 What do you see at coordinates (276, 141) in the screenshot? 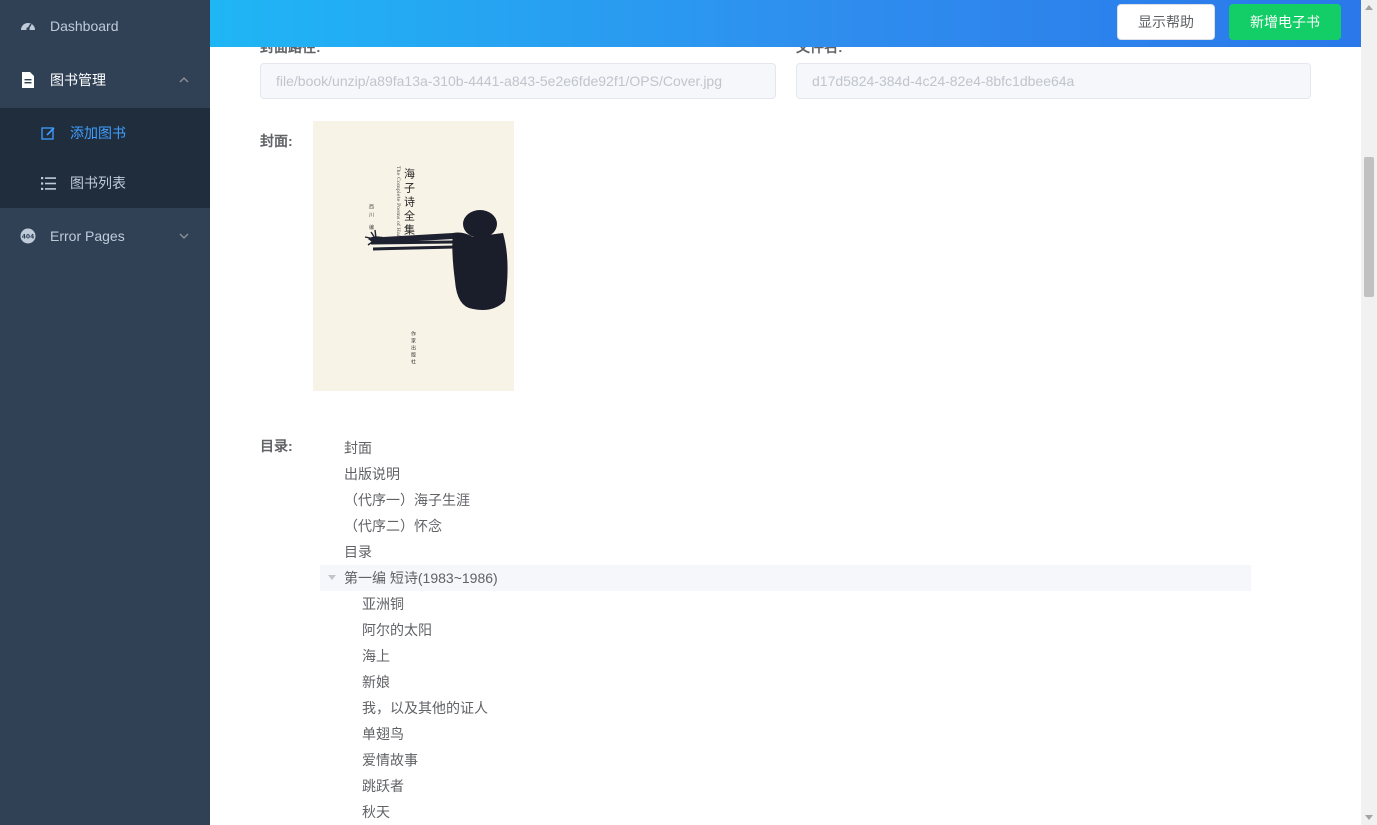
I see `cover-label: 封面:` at bounding box center [276, 141].